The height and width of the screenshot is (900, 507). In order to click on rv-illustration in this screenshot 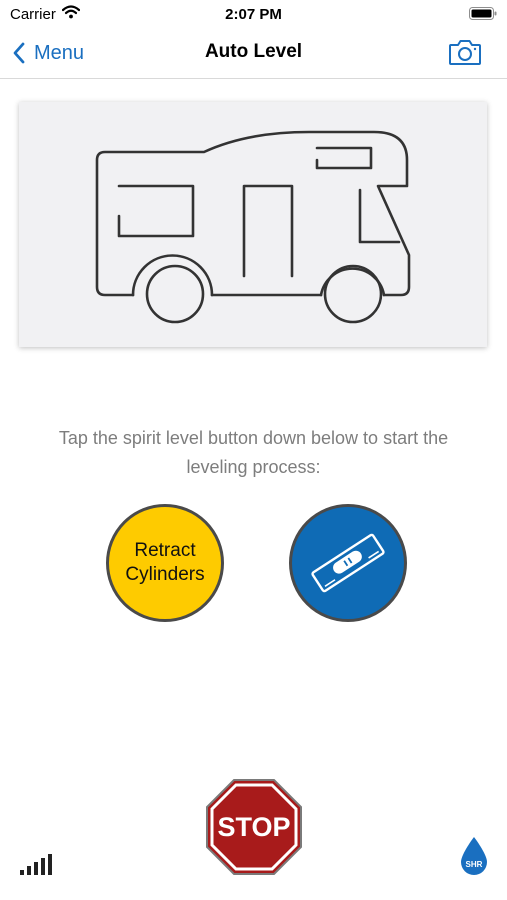, I will do `click(253, 227)`.